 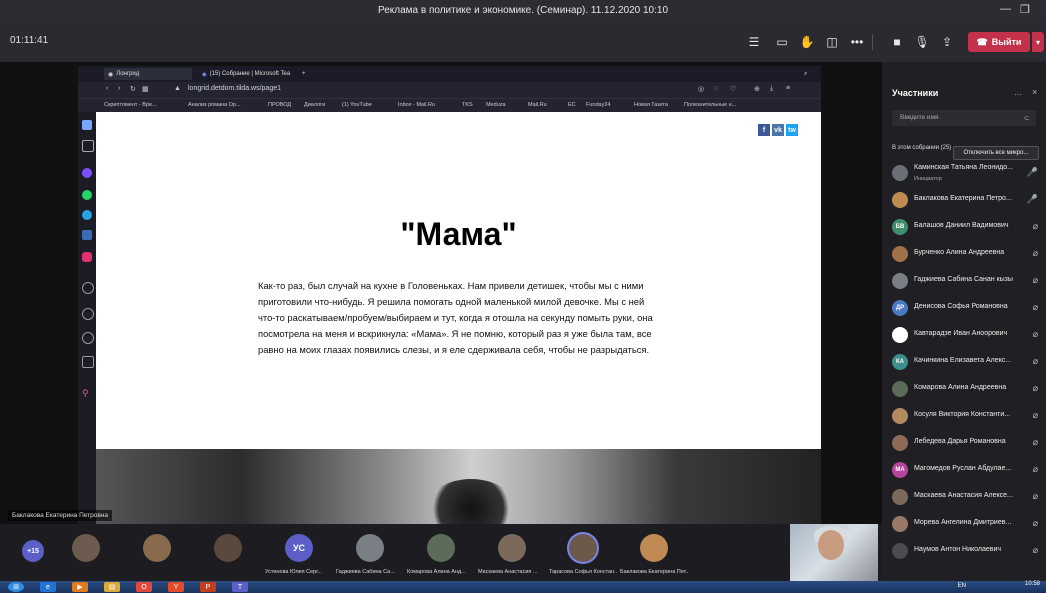 What do you see at coordinates (1034, 92) in the screenshot?
I see `close-icon: ×` at bounding box center [1034, 92].